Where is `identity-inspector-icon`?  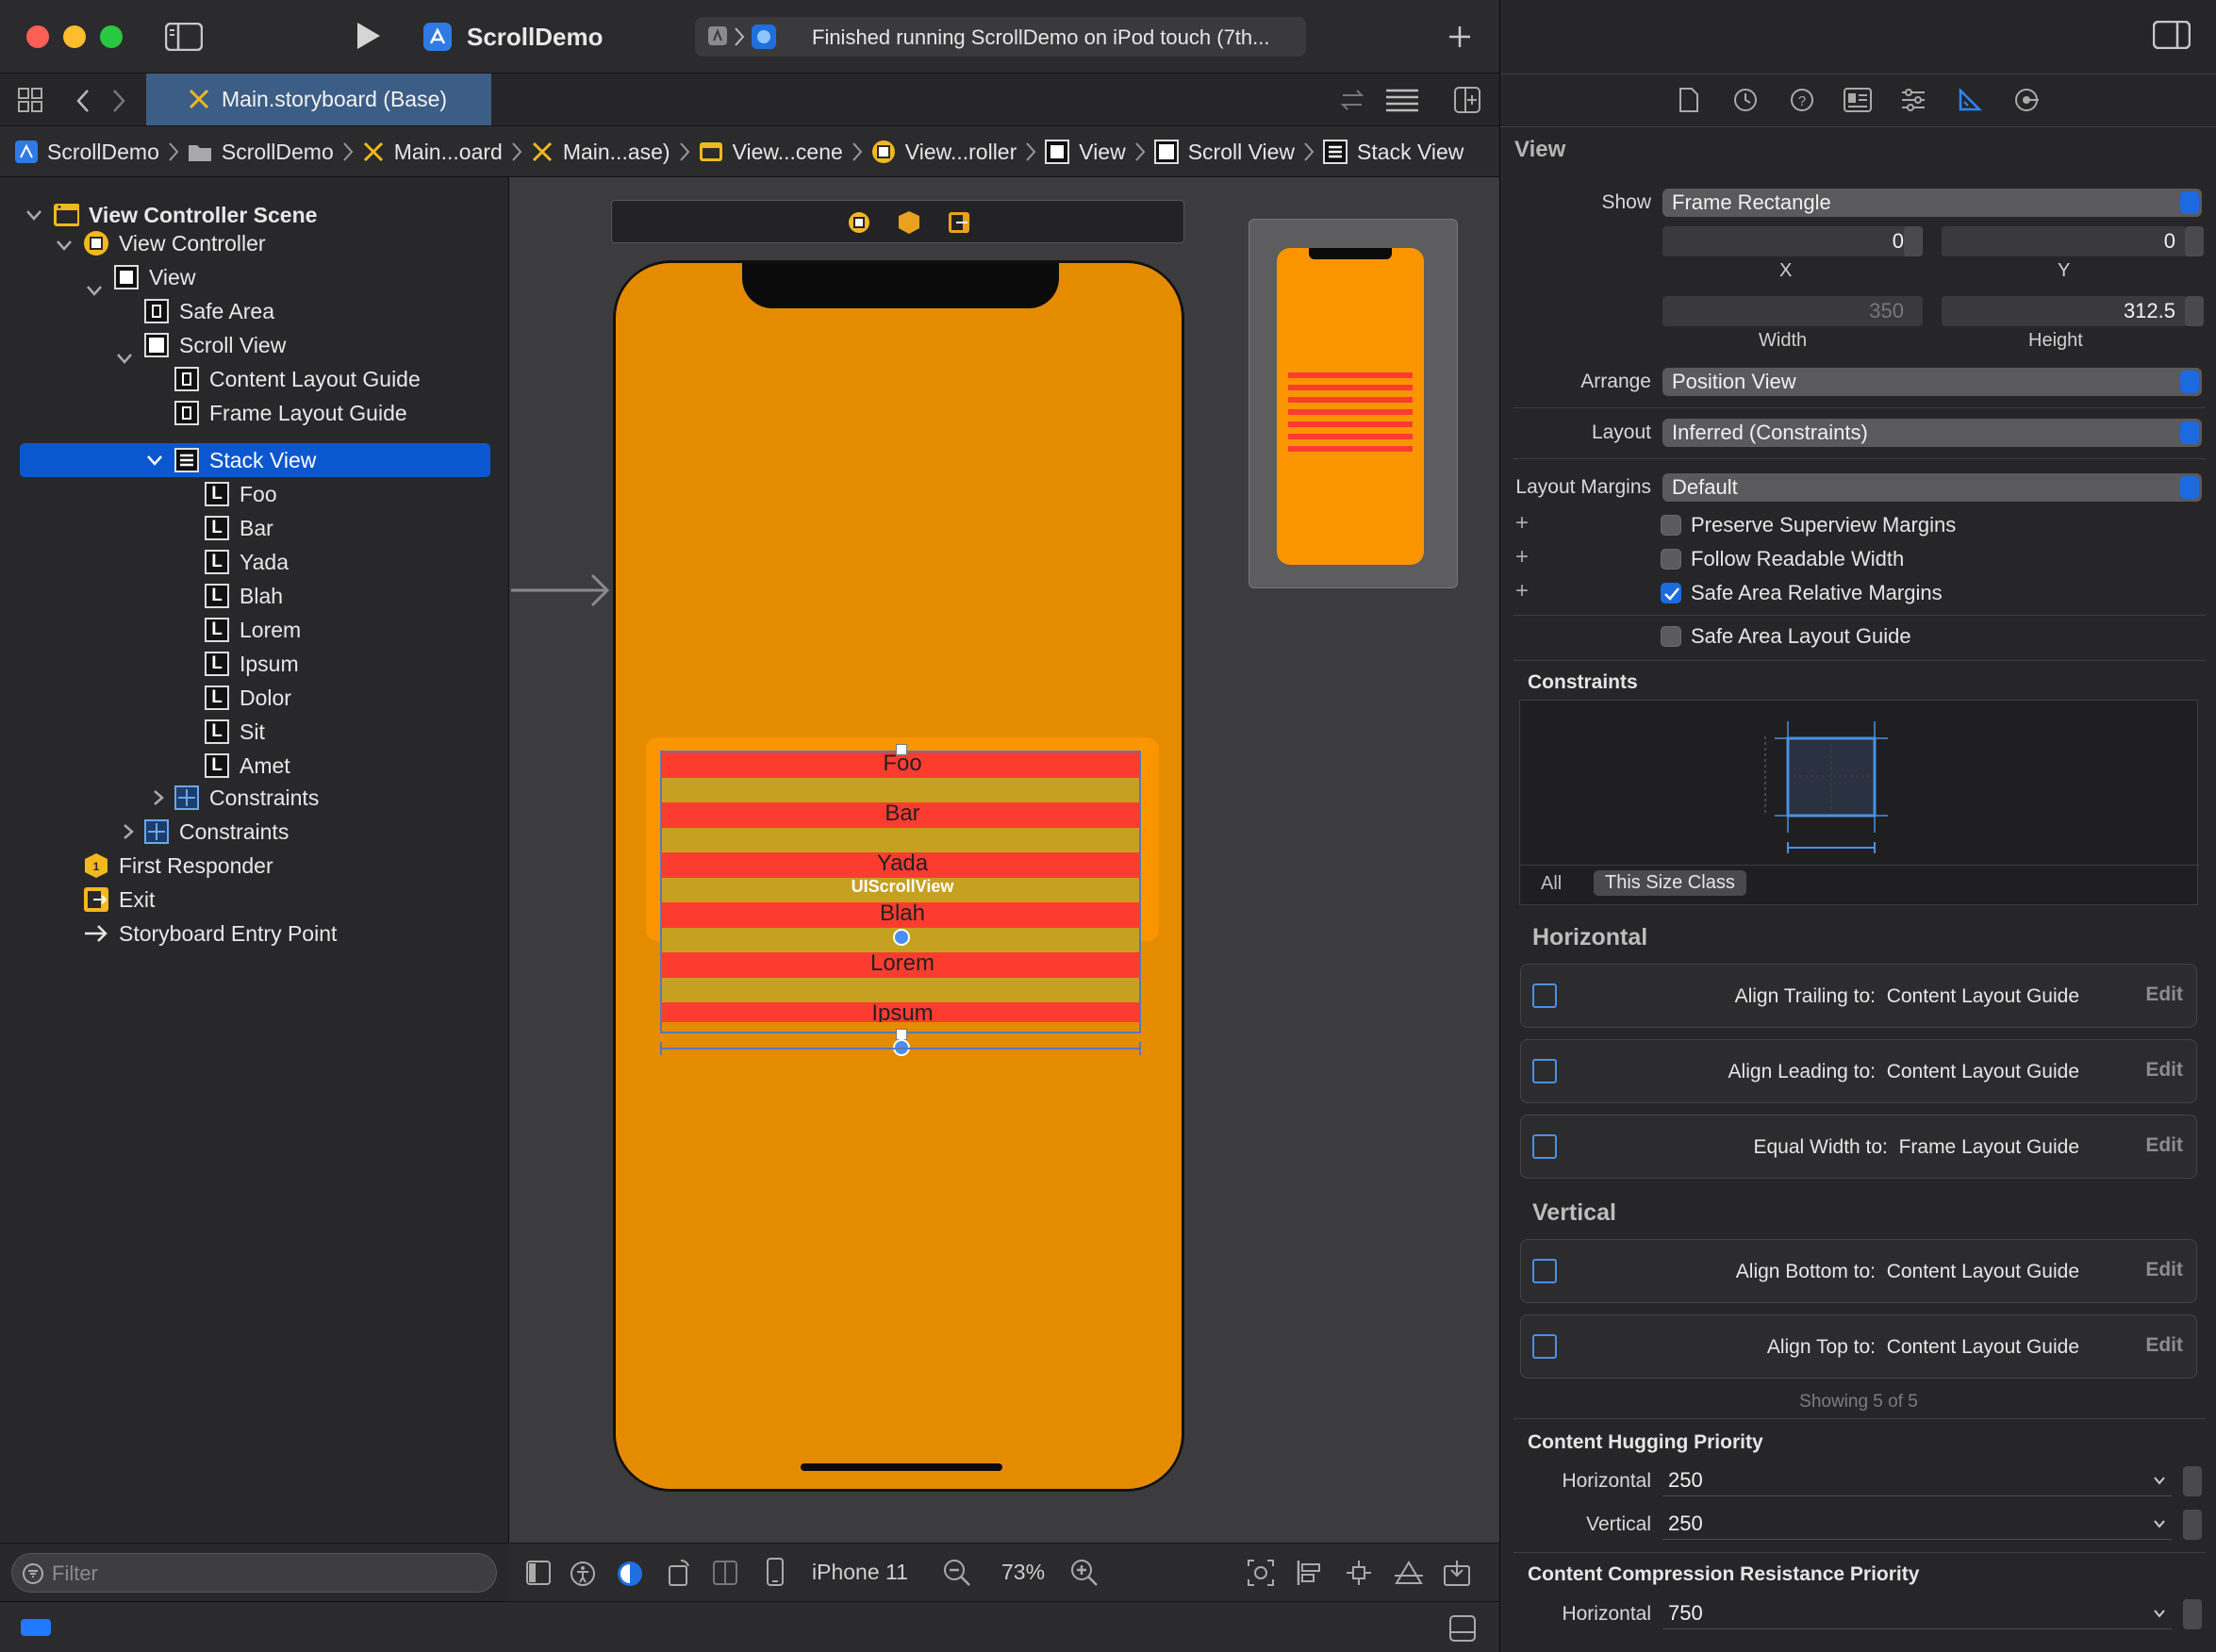 identity-inspector-icon is located at coordinates (1858, 100).